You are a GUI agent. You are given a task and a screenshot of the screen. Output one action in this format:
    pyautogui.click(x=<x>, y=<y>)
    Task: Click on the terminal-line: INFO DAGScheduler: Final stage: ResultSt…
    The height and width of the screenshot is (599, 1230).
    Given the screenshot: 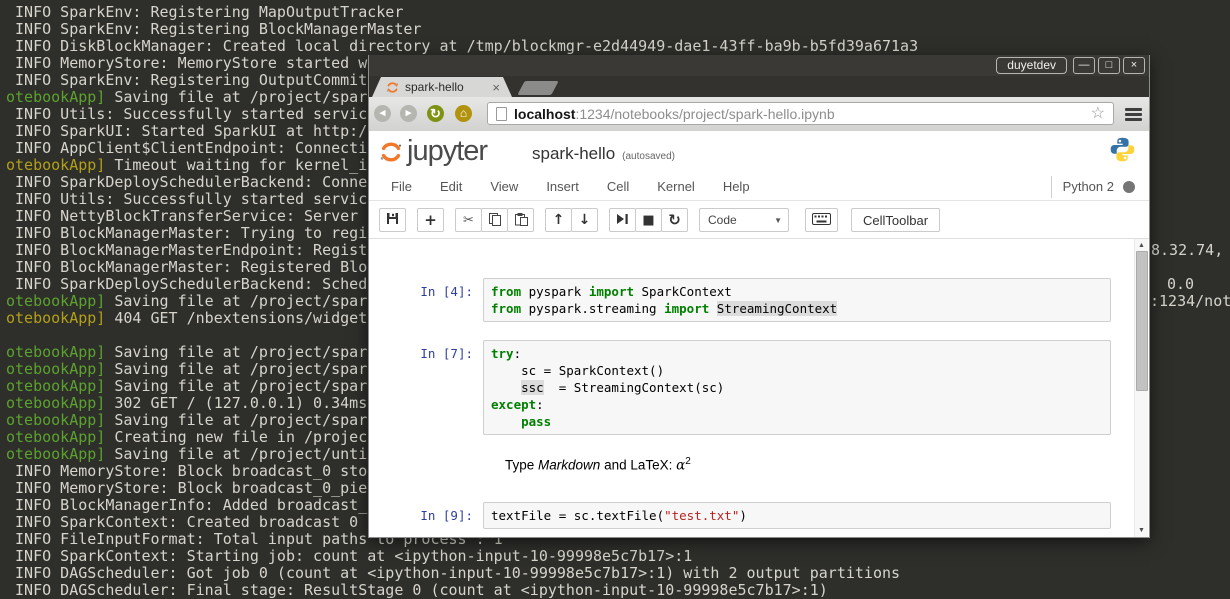 What is the action you would take?
    pyautogui.click(x=417, y=590)
    